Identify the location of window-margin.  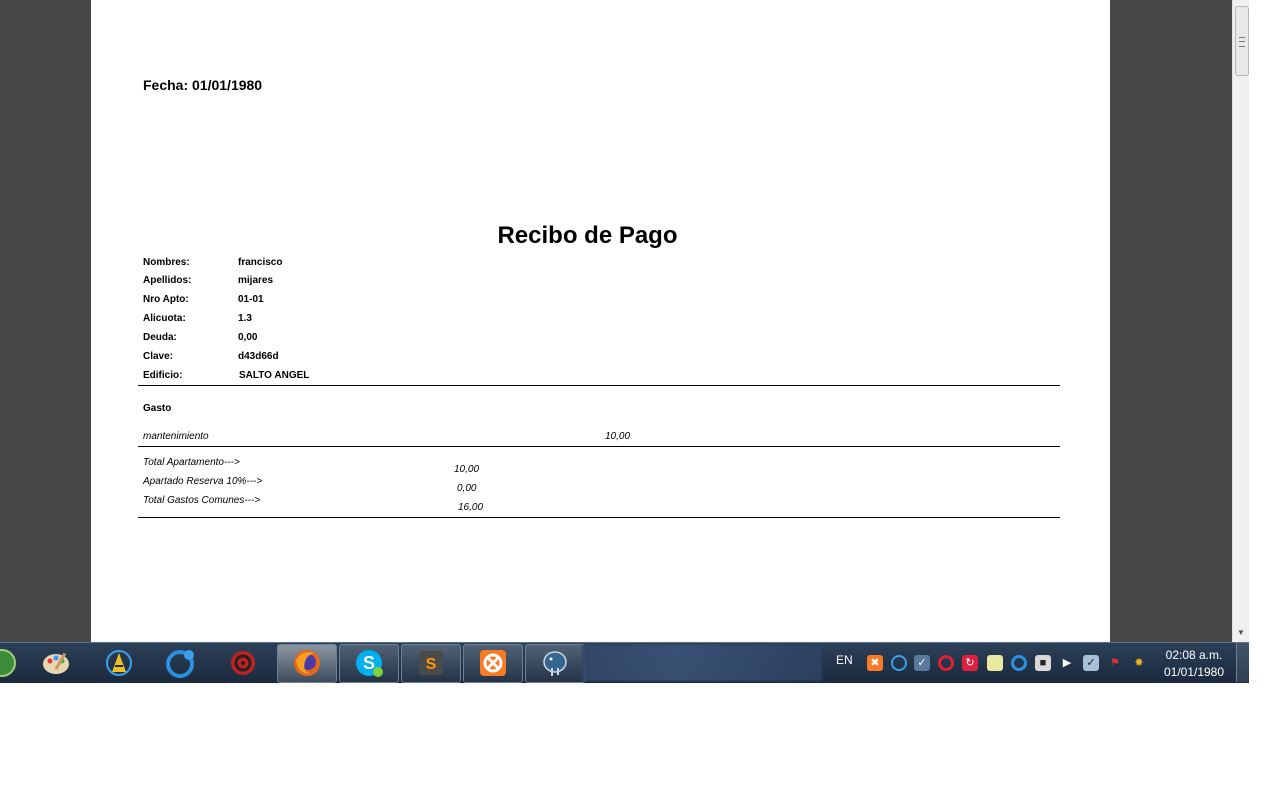
(1264, 321).